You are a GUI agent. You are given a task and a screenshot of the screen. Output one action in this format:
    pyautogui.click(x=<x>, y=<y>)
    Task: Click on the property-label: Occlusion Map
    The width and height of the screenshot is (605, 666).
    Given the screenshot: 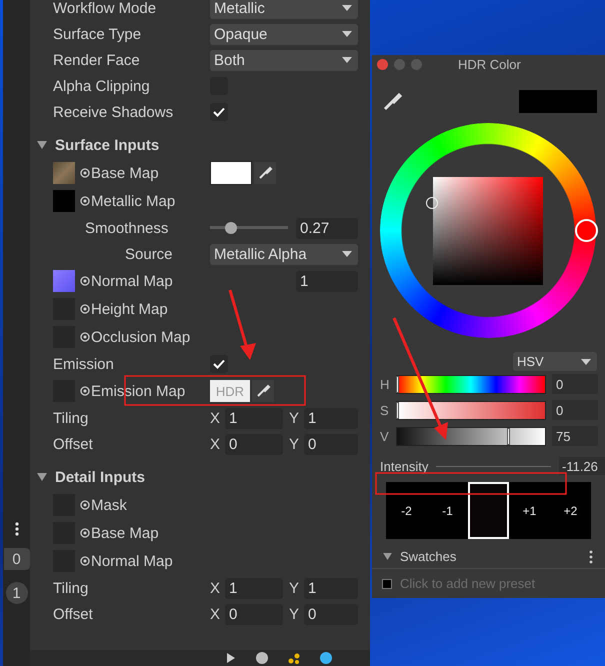 What is the action you would take?
    pyautogui.click(x=140, y=337)
    